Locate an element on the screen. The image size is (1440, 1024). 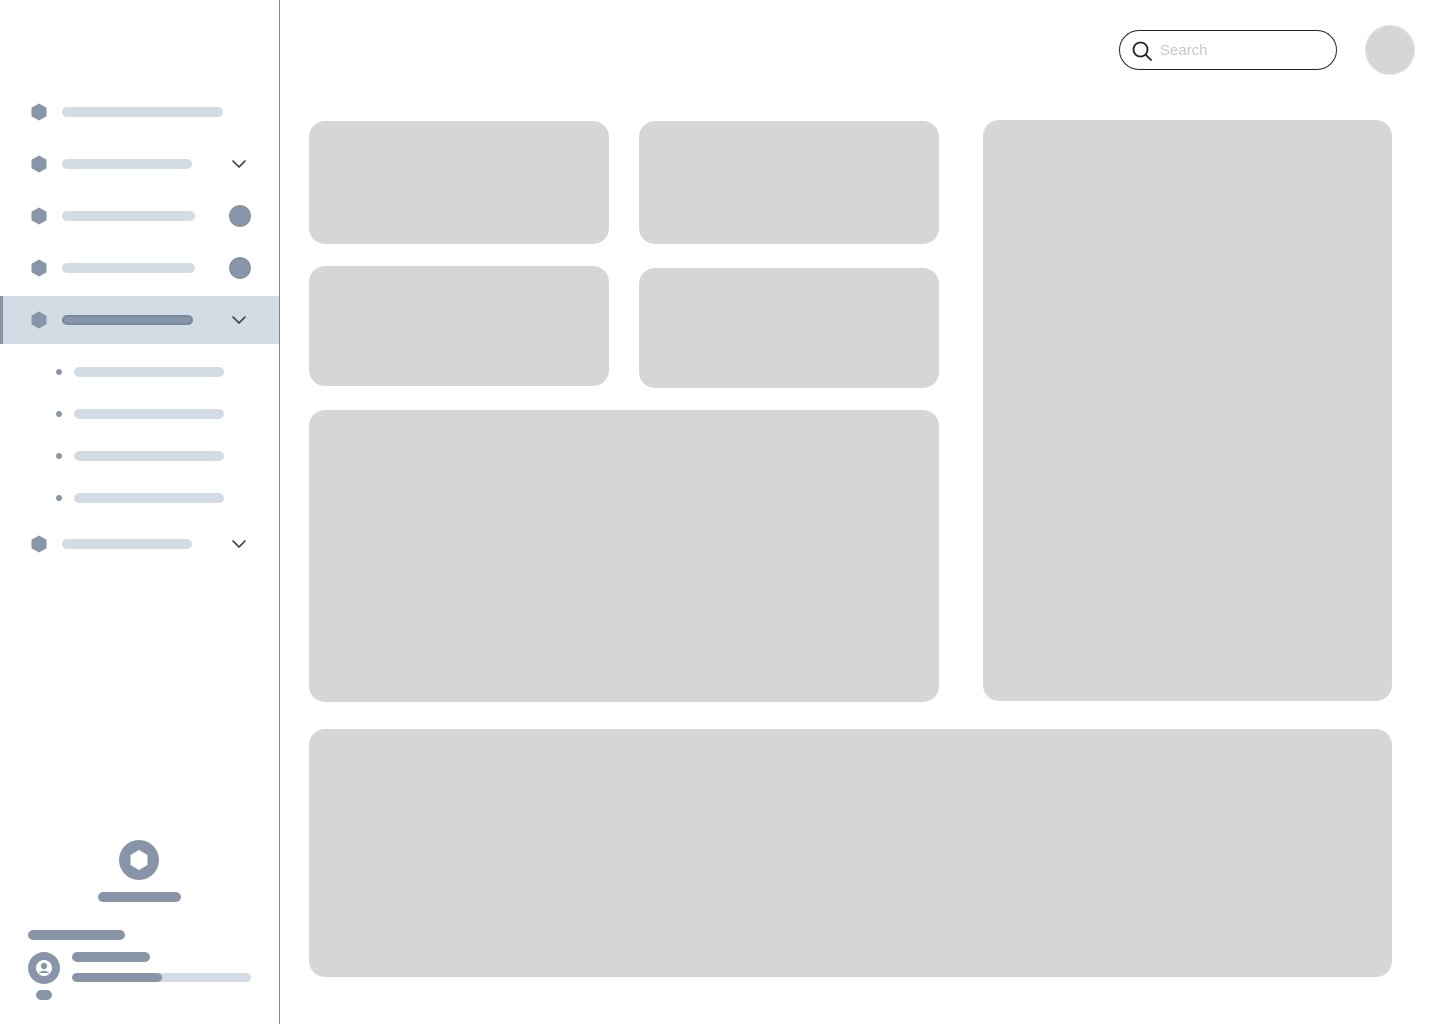
footer-section-title is located at coordinates (76, 935).